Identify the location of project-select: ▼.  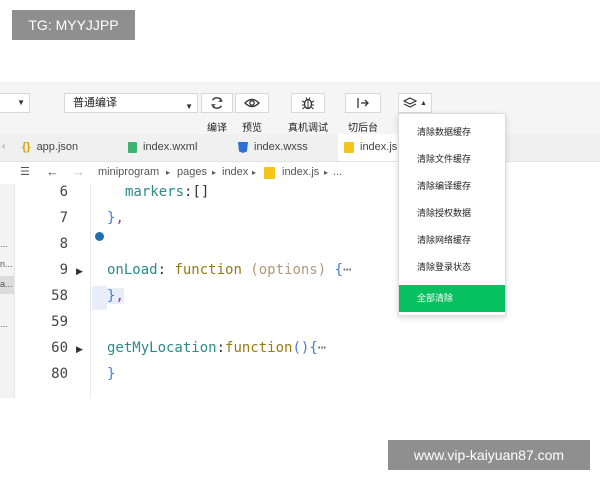
(15, 103).